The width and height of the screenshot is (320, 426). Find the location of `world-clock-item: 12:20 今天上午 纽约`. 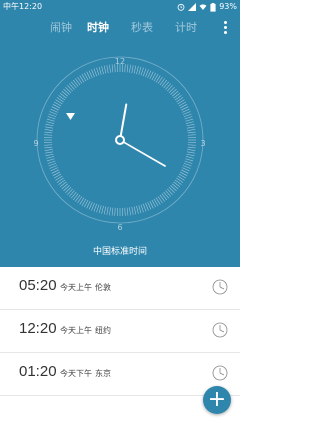

world-clock-item: 12:20 今天上午 纽约 is located at coordinates (120, 331).